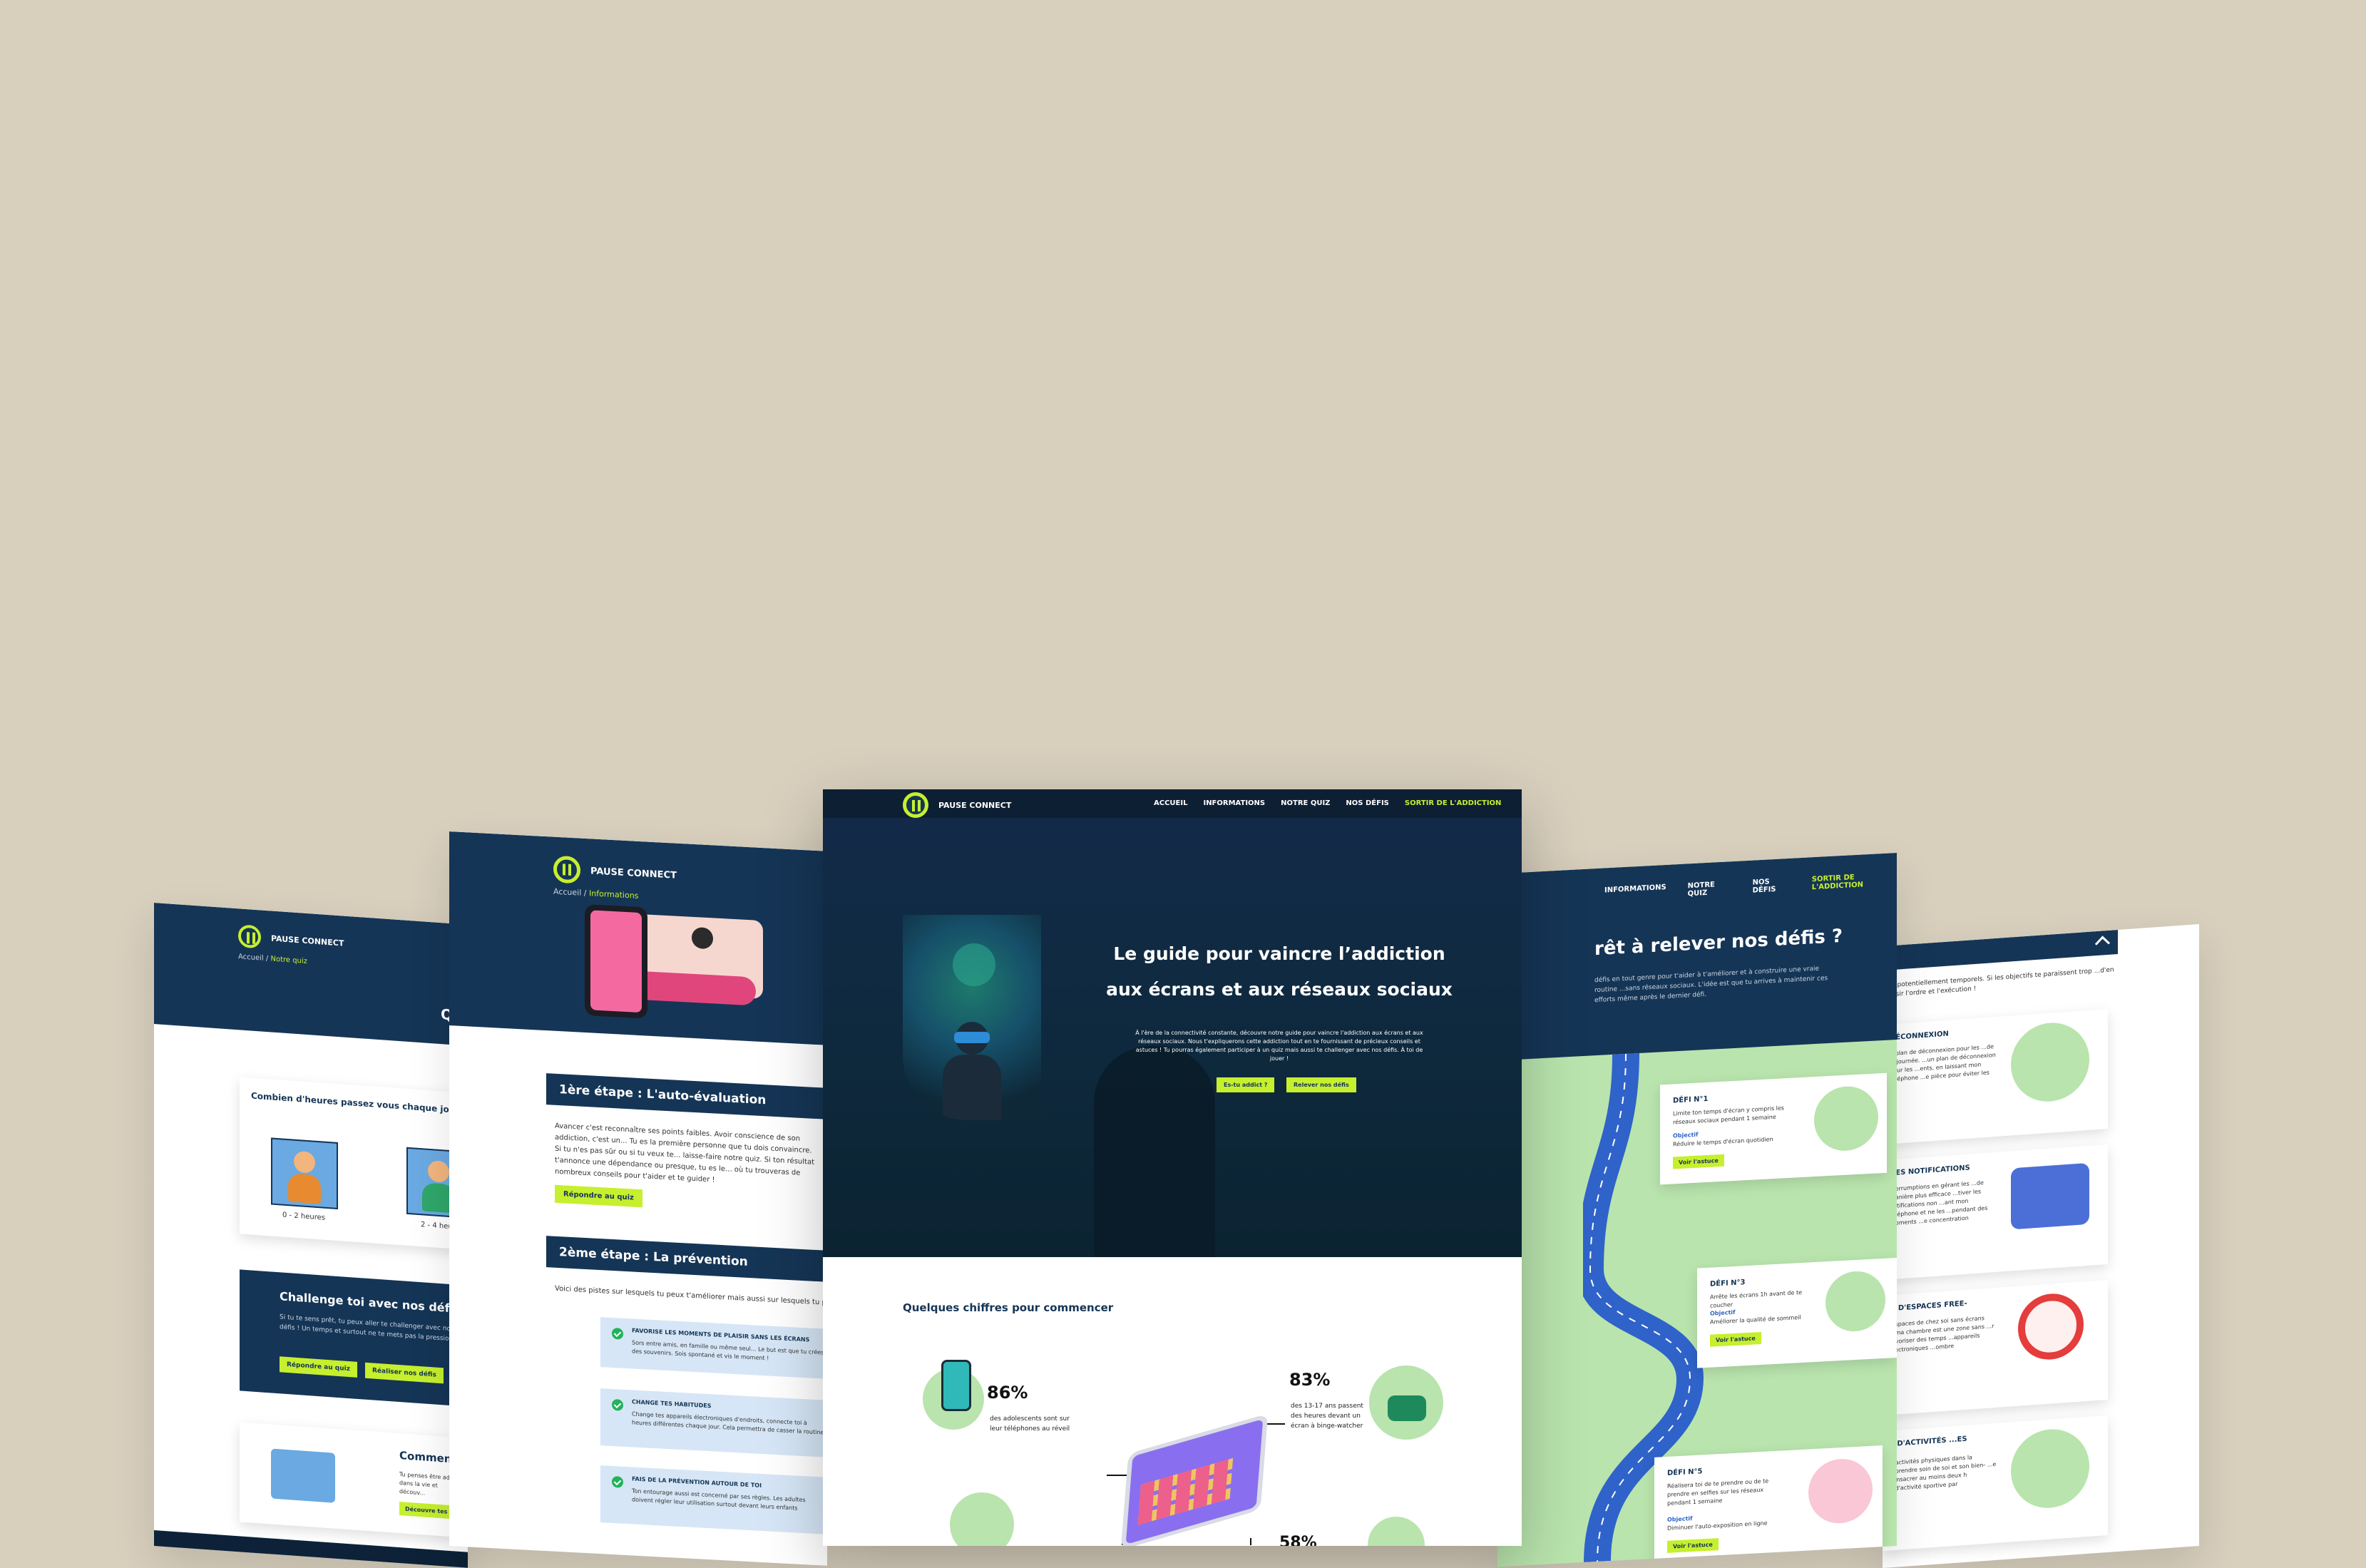 The height and width of the screenshot is (1568, 2366). What do you see at coordinates (1691, 1100) in the screenshot?
I see `defi-title: DÉFI N°1` at bounding box center [1691, 1100].